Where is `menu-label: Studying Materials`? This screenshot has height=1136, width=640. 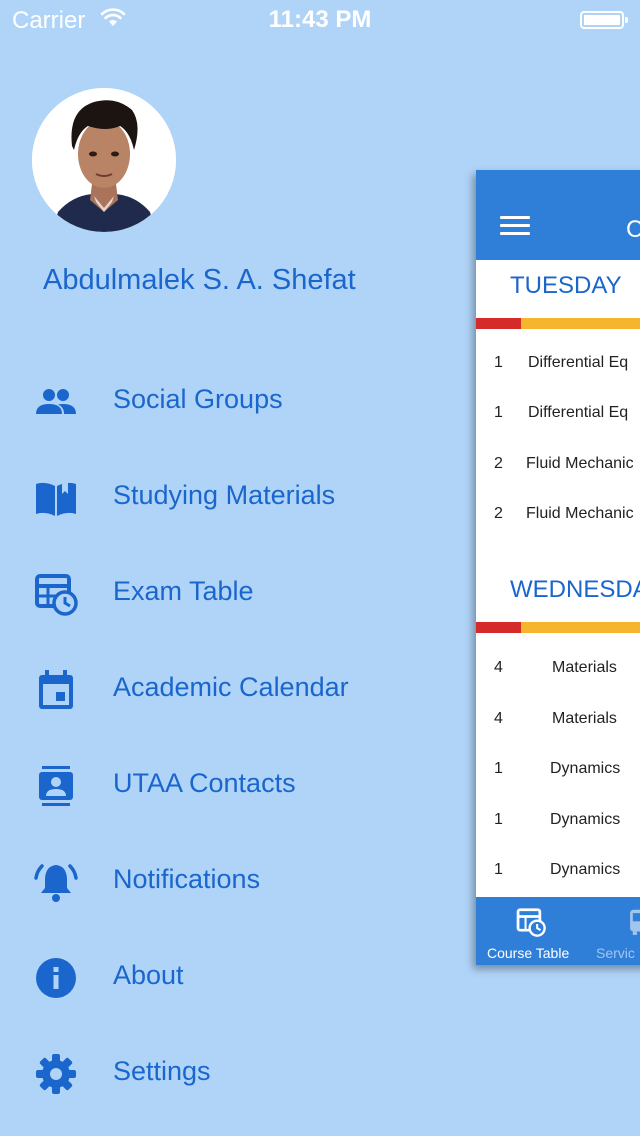
menu-label: Studying Materials is located at coordinates (224, 495).